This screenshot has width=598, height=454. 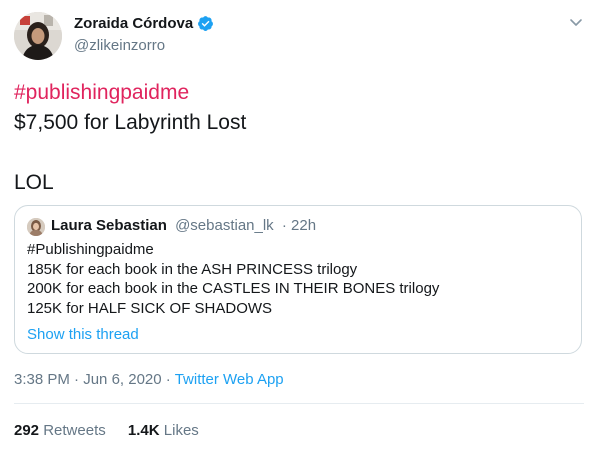 I want to click on divider, so click(x=299, y=403).